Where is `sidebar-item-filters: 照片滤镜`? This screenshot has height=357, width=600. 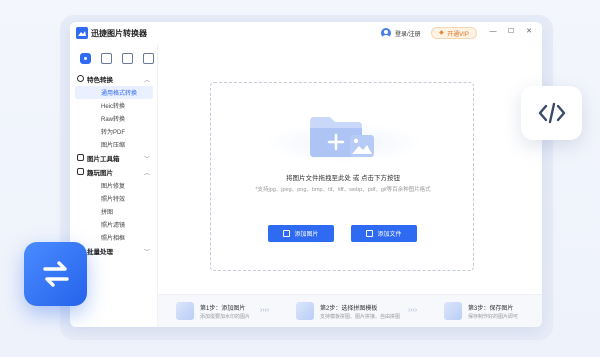
sidebar-item-filters: 照片滤镜 is located at coordinates (113, 224).